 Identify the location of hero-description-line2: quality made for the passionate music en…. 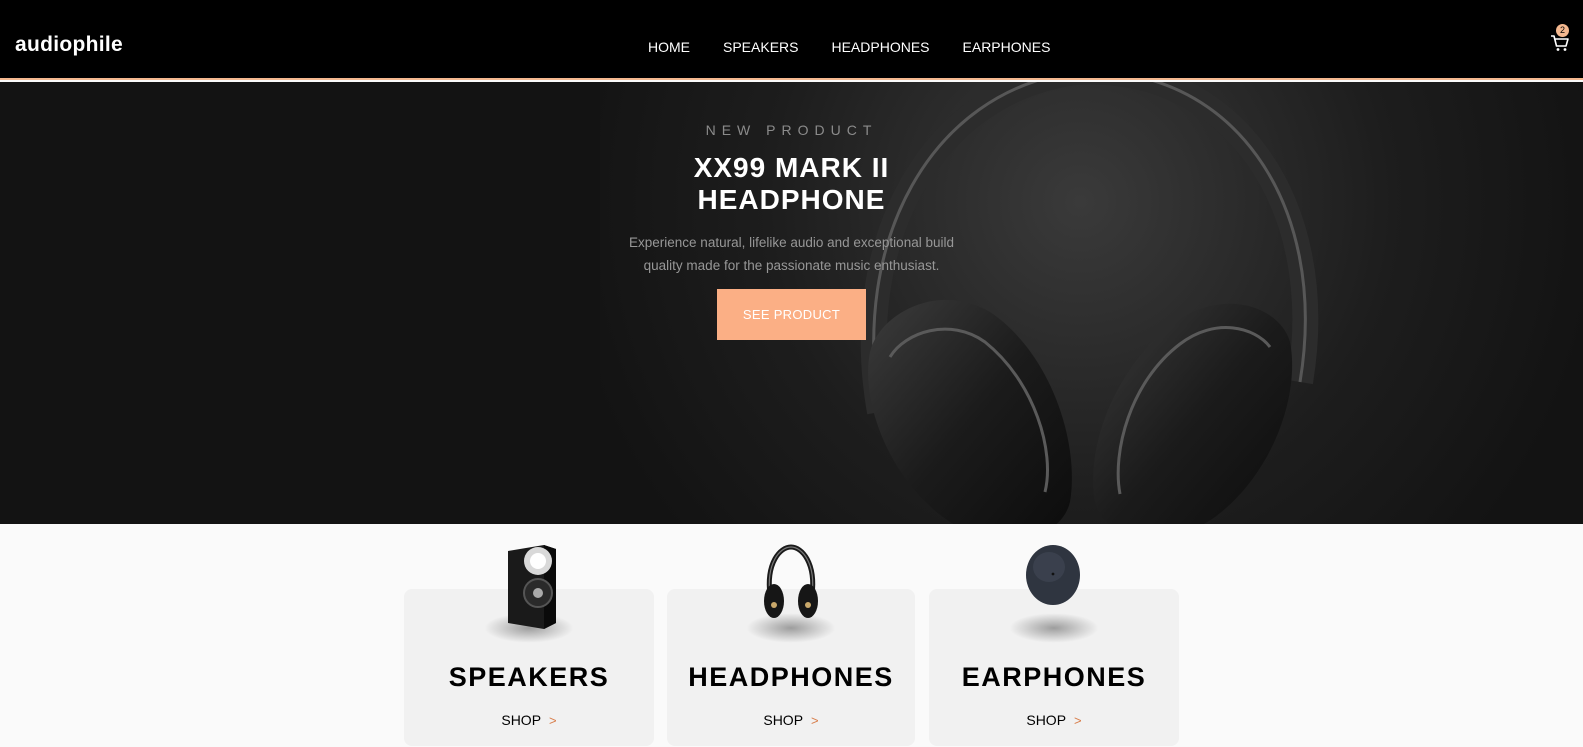
(791, 265).